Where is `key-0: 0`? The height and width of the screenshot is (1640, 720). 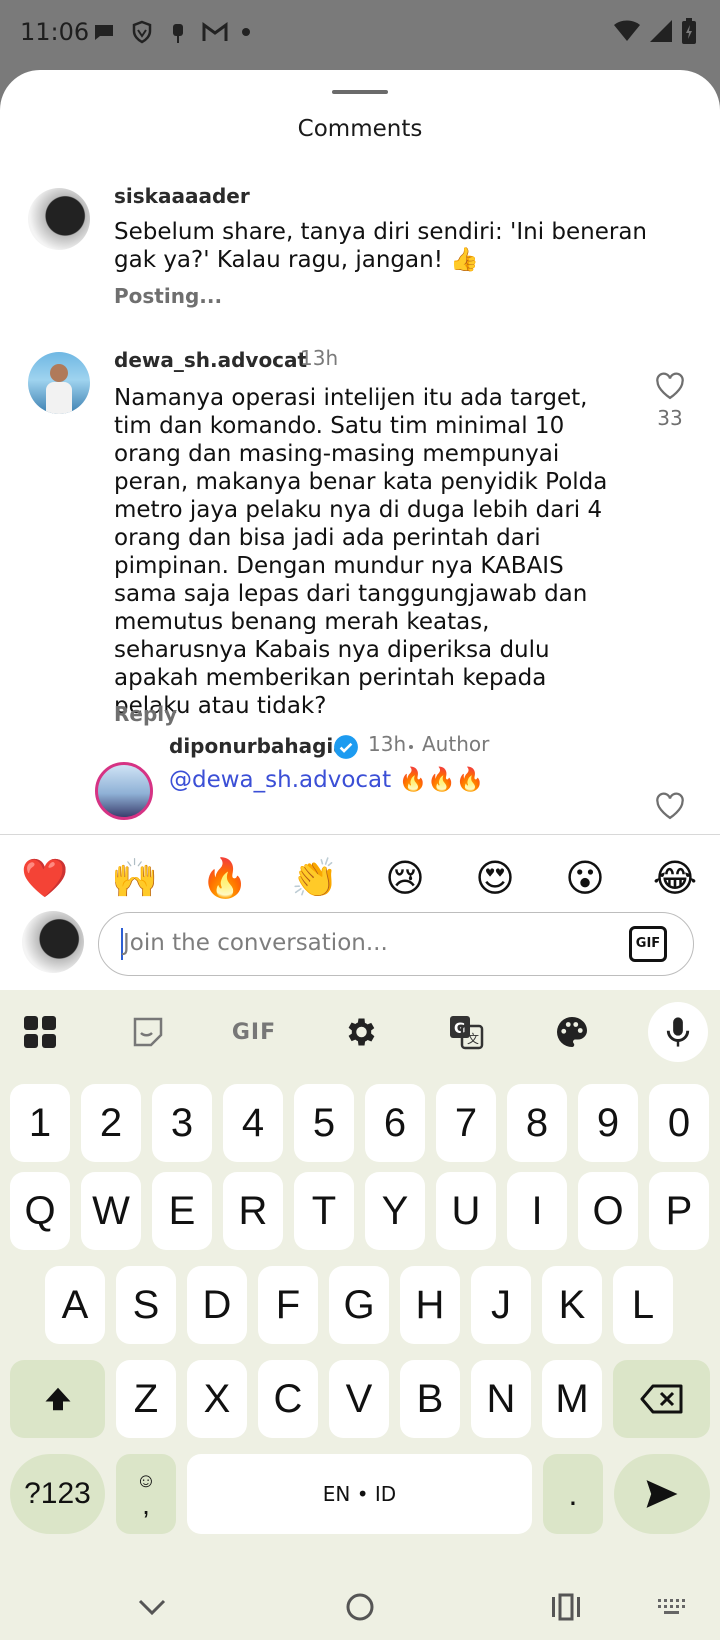 key-0: 0 is located at coordinates (679, 1123).